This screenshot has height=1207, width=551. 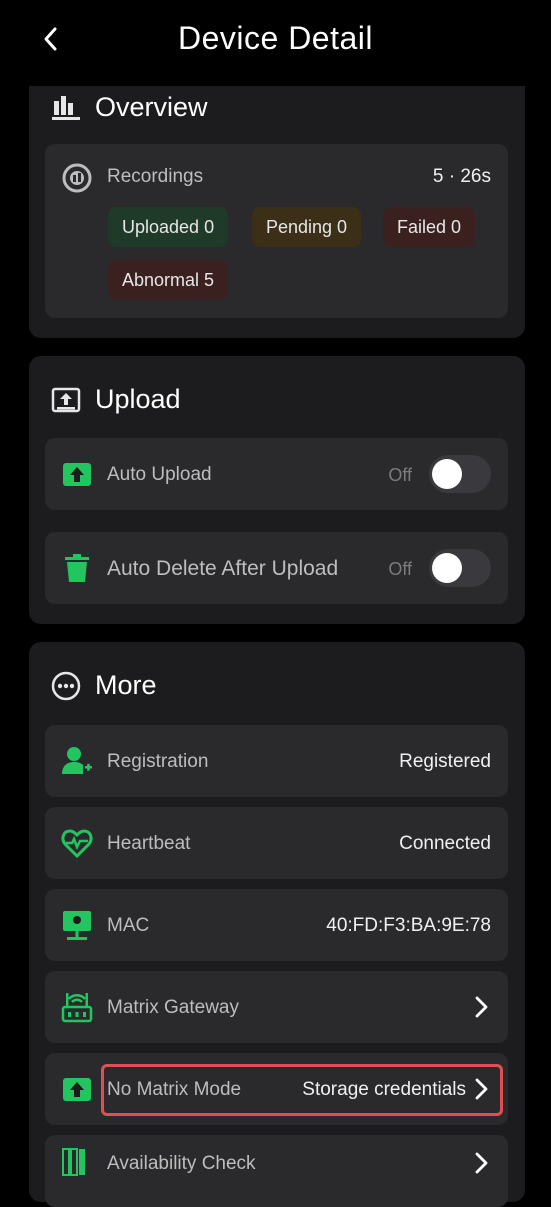 I want to click on overview-title: Overview, so click(x=129, y=107).